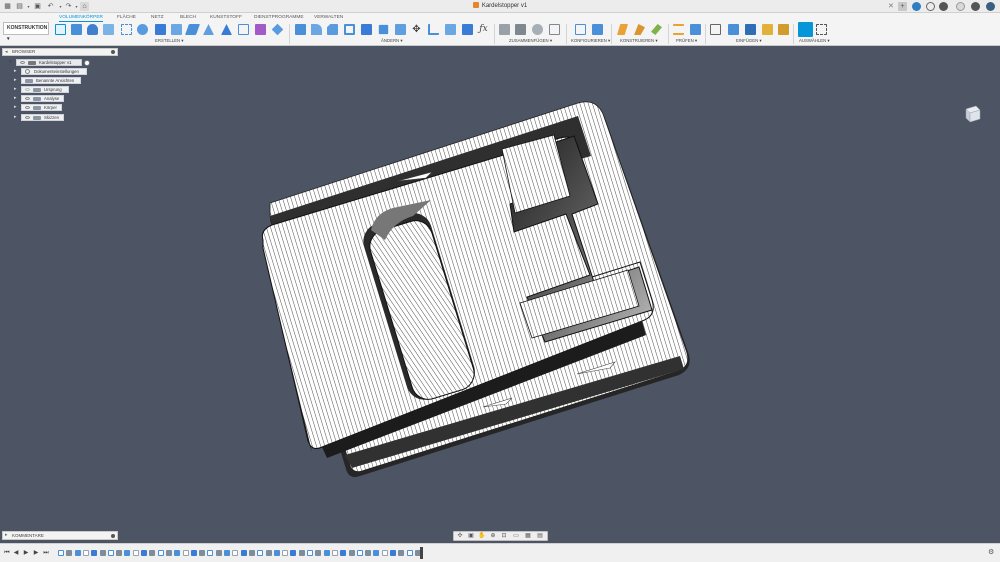 This screenshot has height=562, width=1000. Describe the element at coordinates (500, 6) in the screenshot. I see `document-tab: Kardelstopper v1` at that location.